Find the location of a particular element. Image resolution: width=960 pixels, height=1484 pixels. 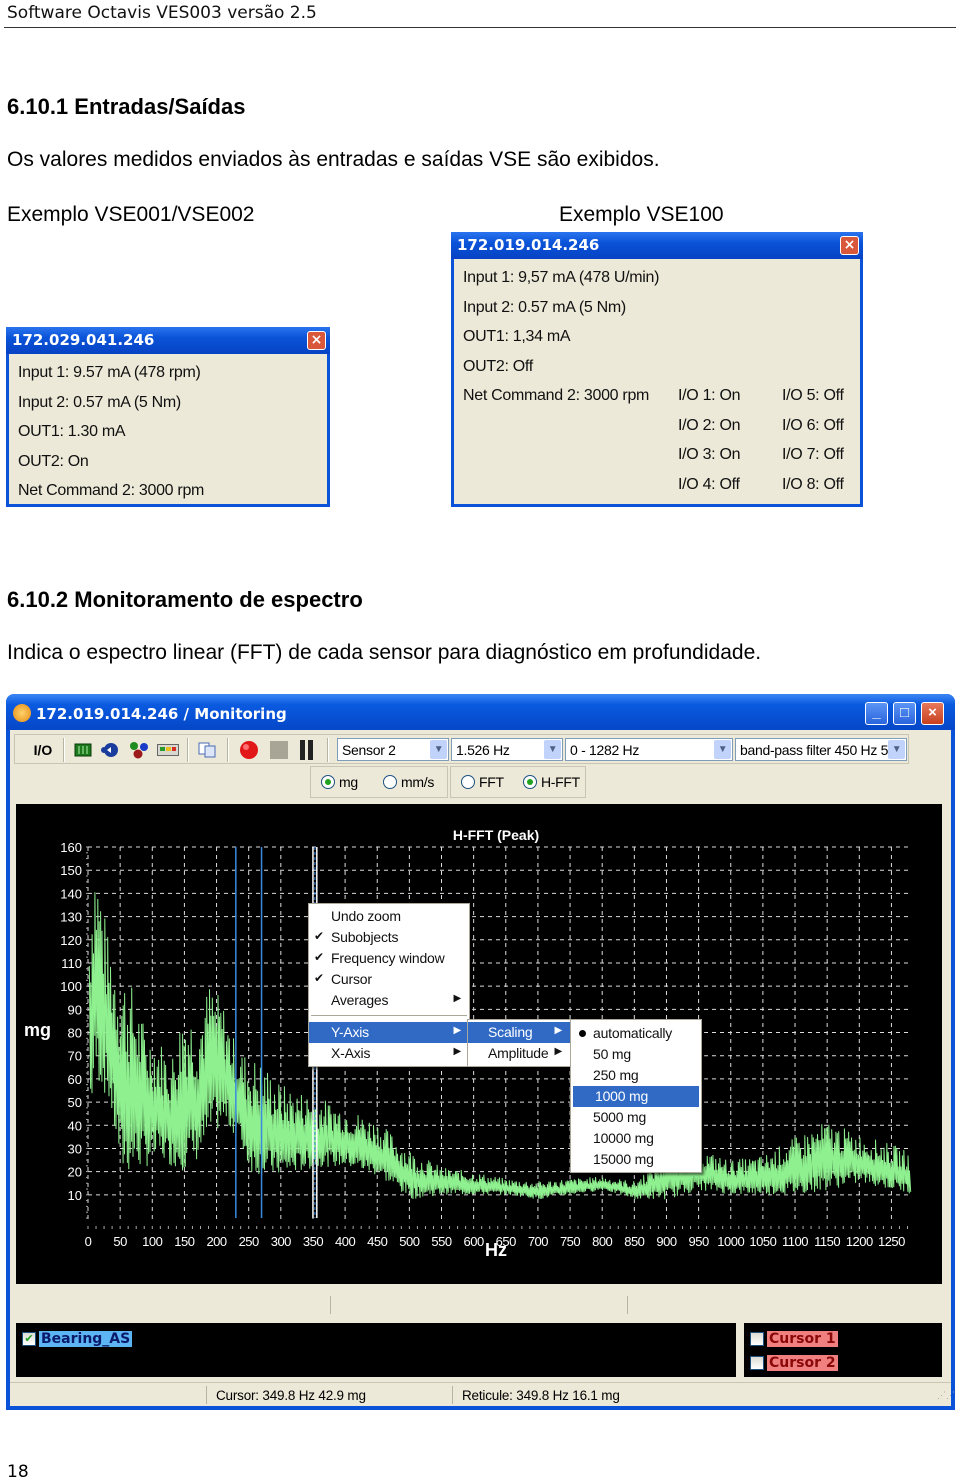

range-select: 0 - 1282 Hz ▼ is located at coordinates (649, 749).